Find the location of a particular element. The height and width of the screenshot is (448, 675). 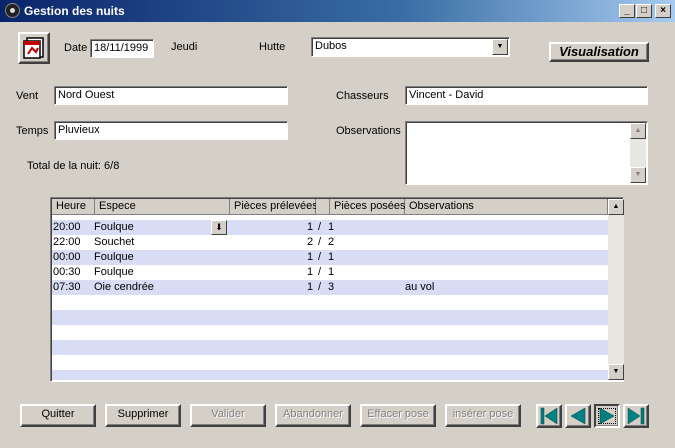

inserer-pose-button: insérer pose is located at coordinates (483, 415).